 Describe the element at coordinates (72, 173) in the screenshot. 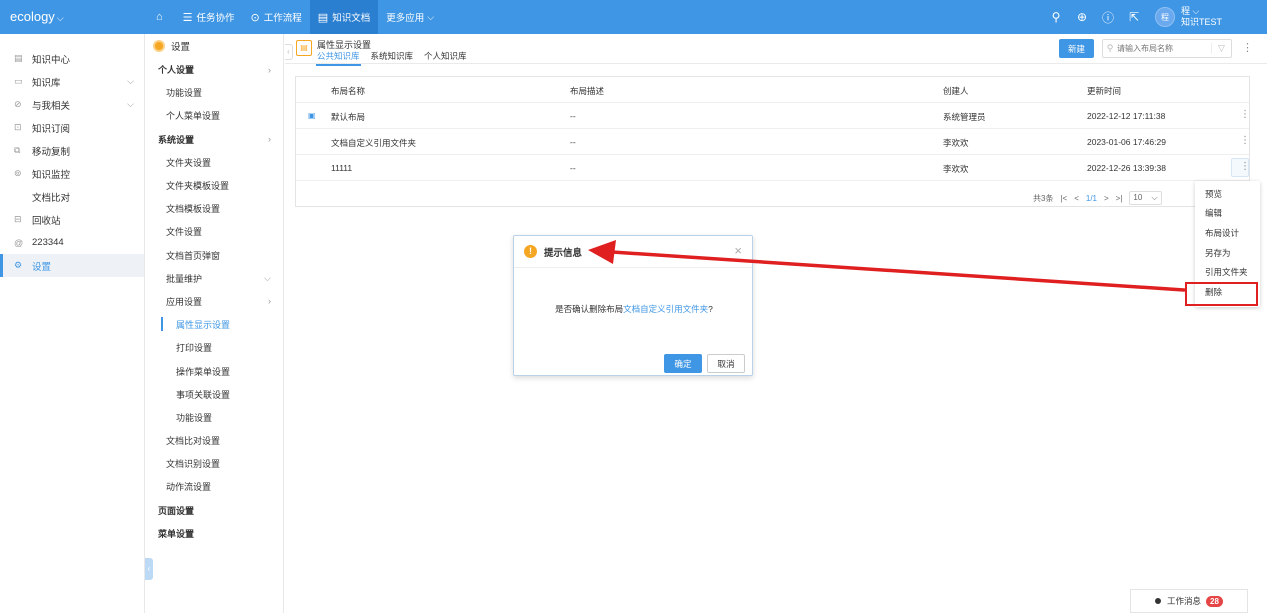

I see `left-nav-item-monitor: ⊚ 知识监控` at that location.